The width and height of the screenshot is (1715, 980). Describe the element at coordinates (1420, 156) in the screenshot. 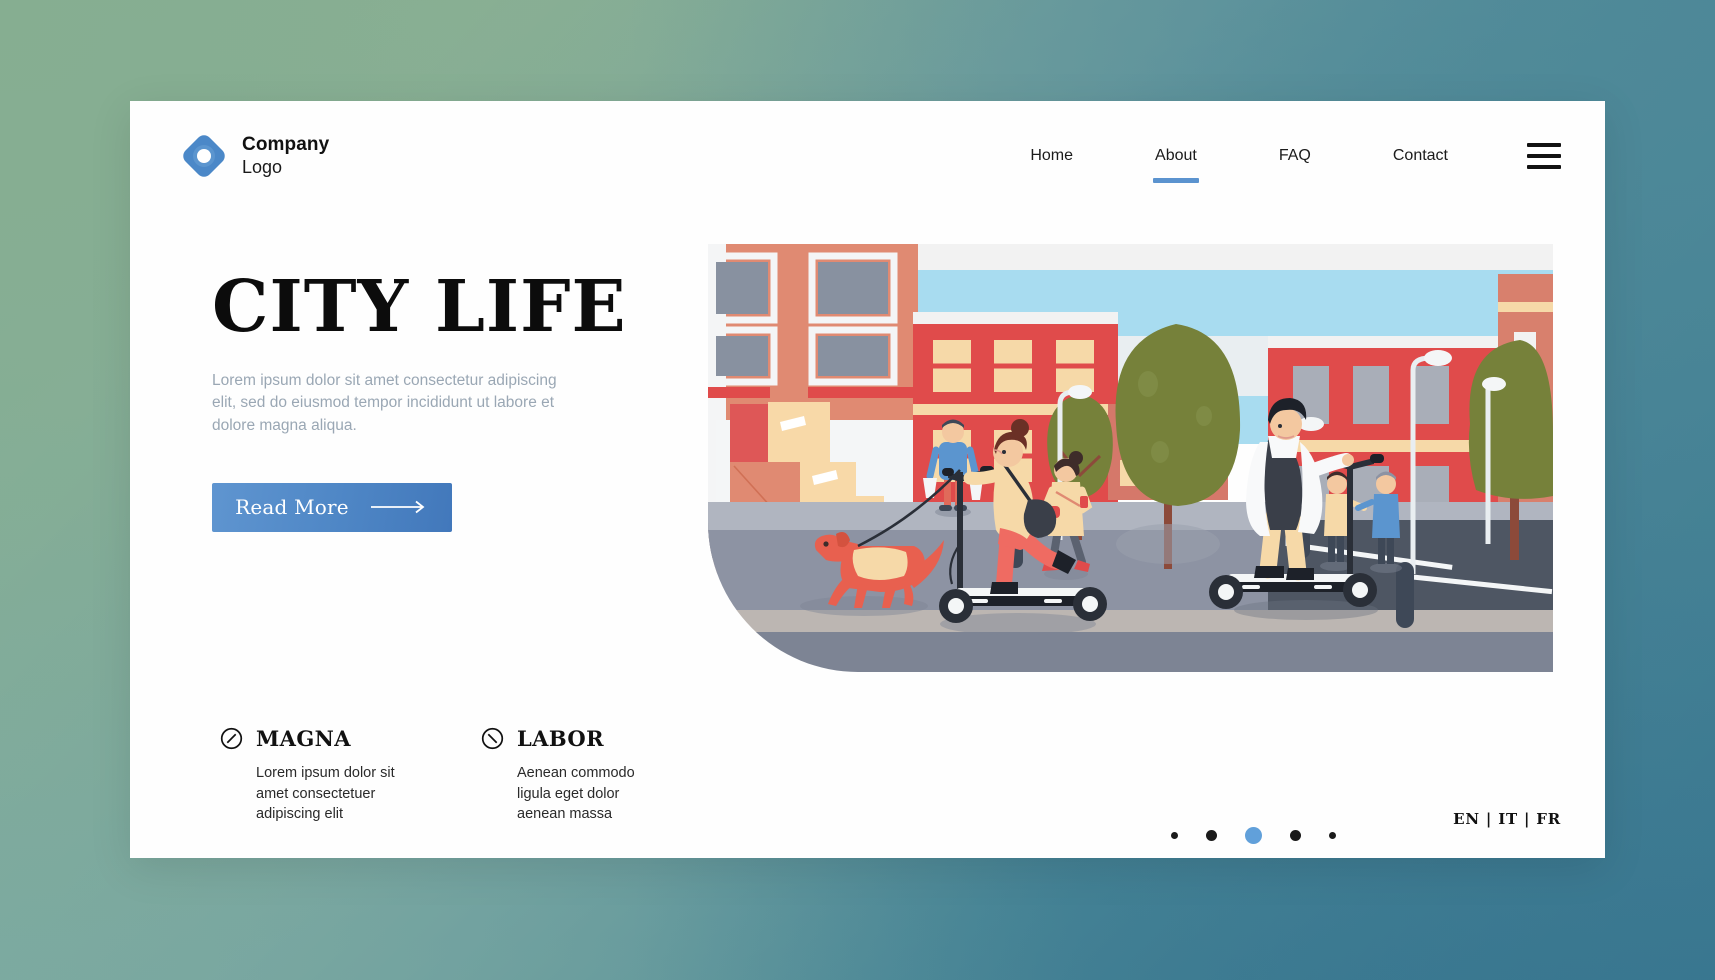

I see `nav-item-contact: Contact` at that location.